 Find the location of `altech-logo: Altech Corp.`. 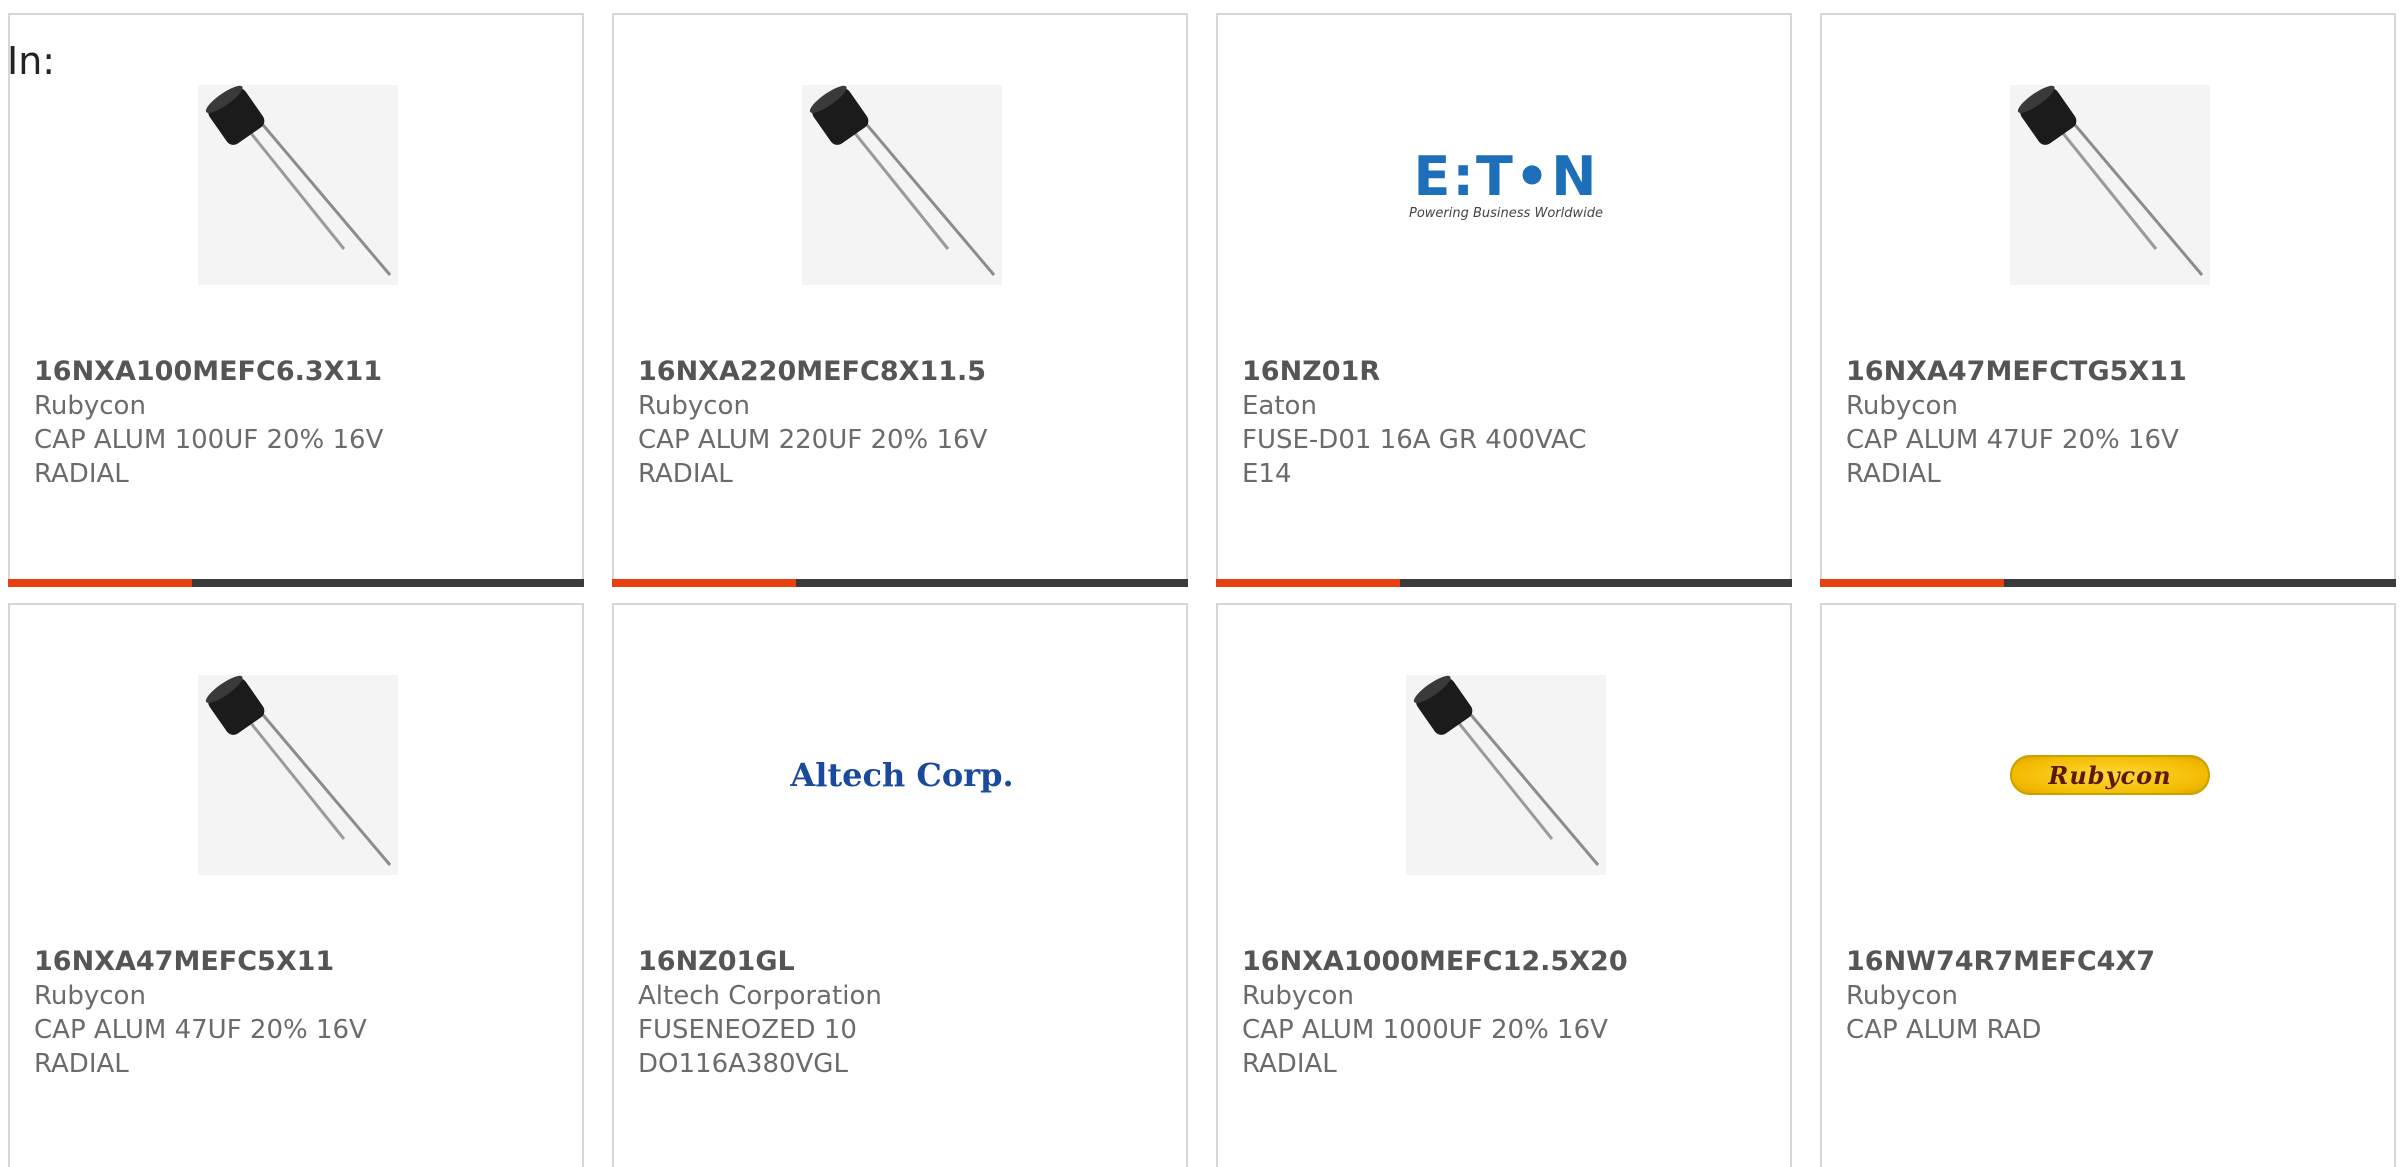

altech-logo: Altech Corp. is located at coordinates (901, 775).